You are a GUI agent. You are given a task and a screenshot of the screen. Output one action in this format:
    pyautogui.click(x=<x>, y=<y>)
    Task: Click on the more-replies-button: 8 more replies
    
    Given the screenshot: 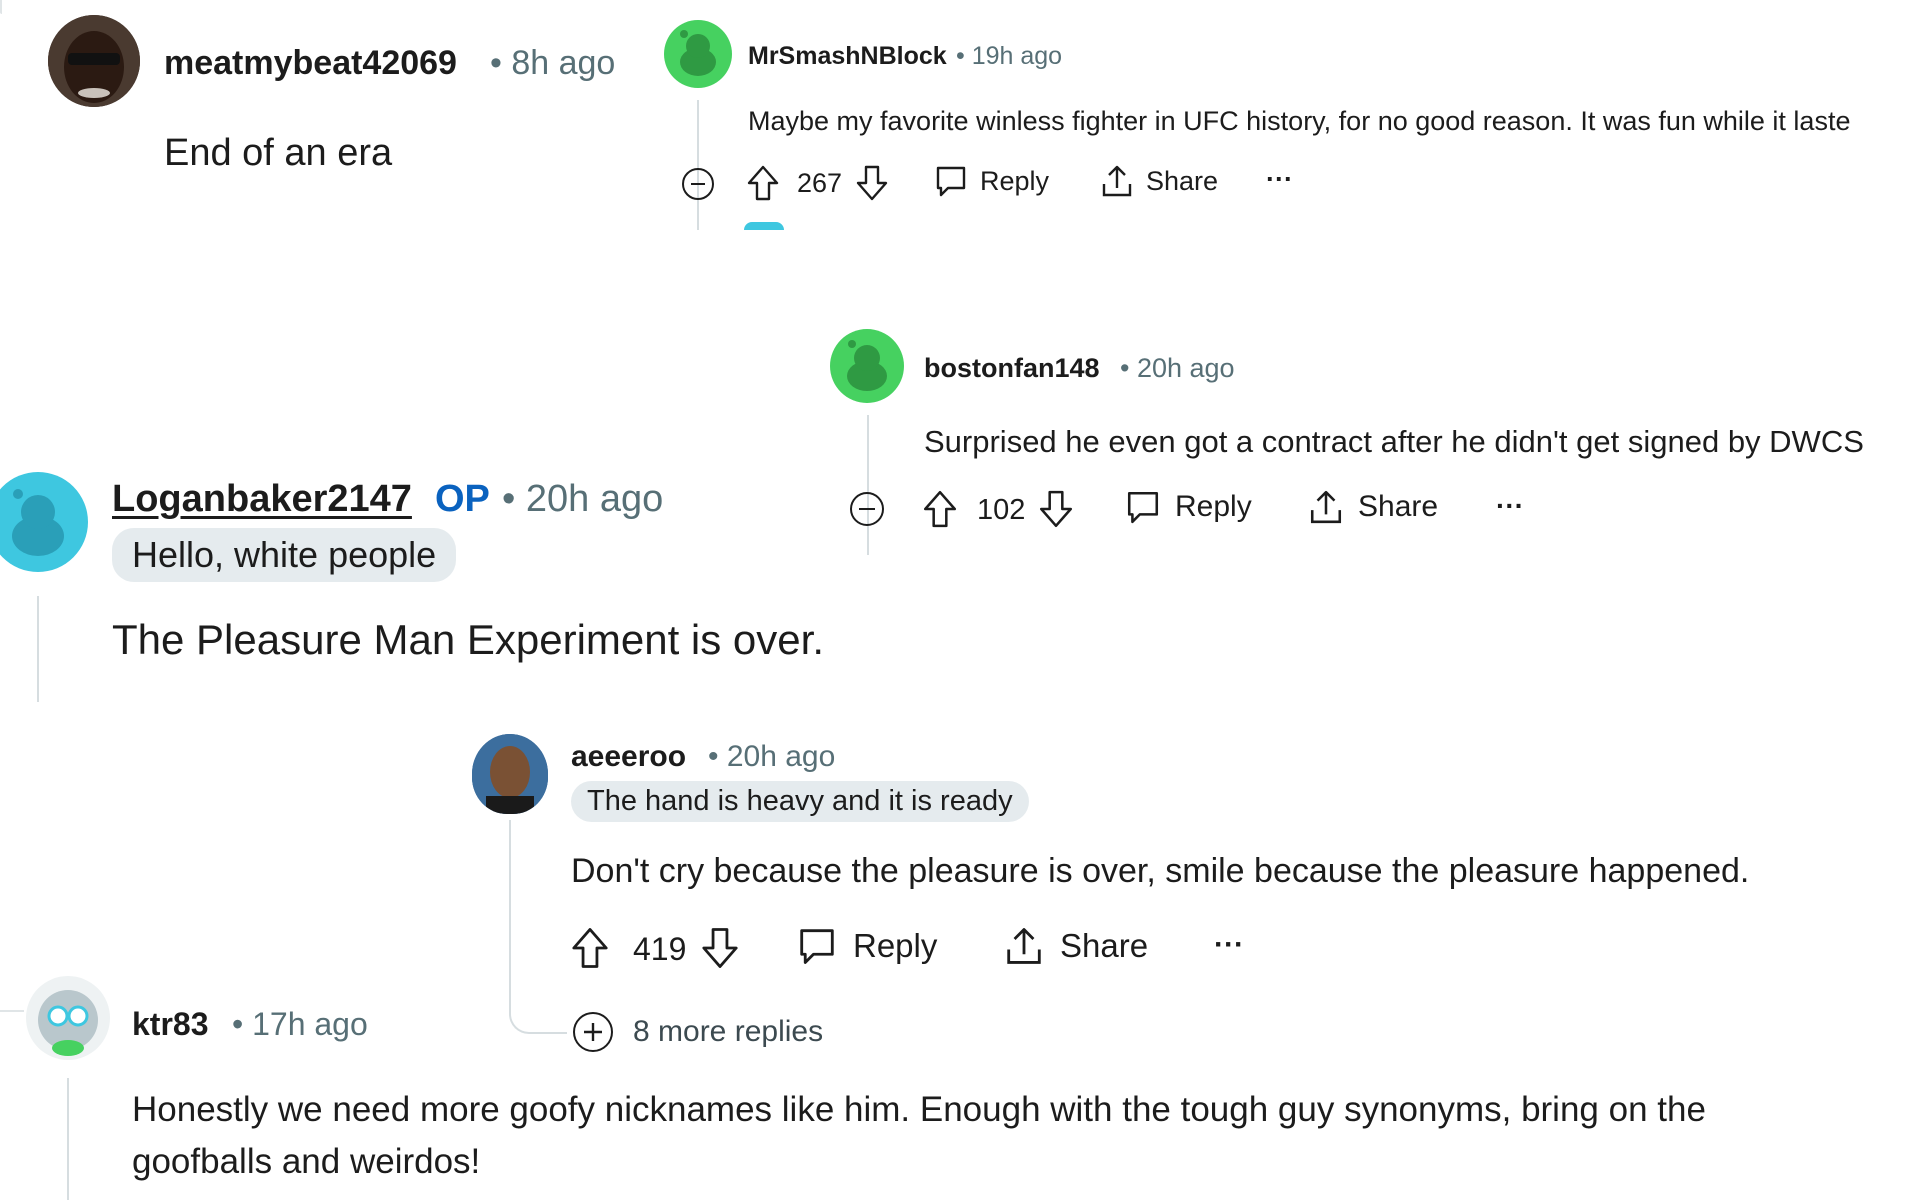 What is the action you would take?
    pyautogui.click(x=697, y=1032)
    